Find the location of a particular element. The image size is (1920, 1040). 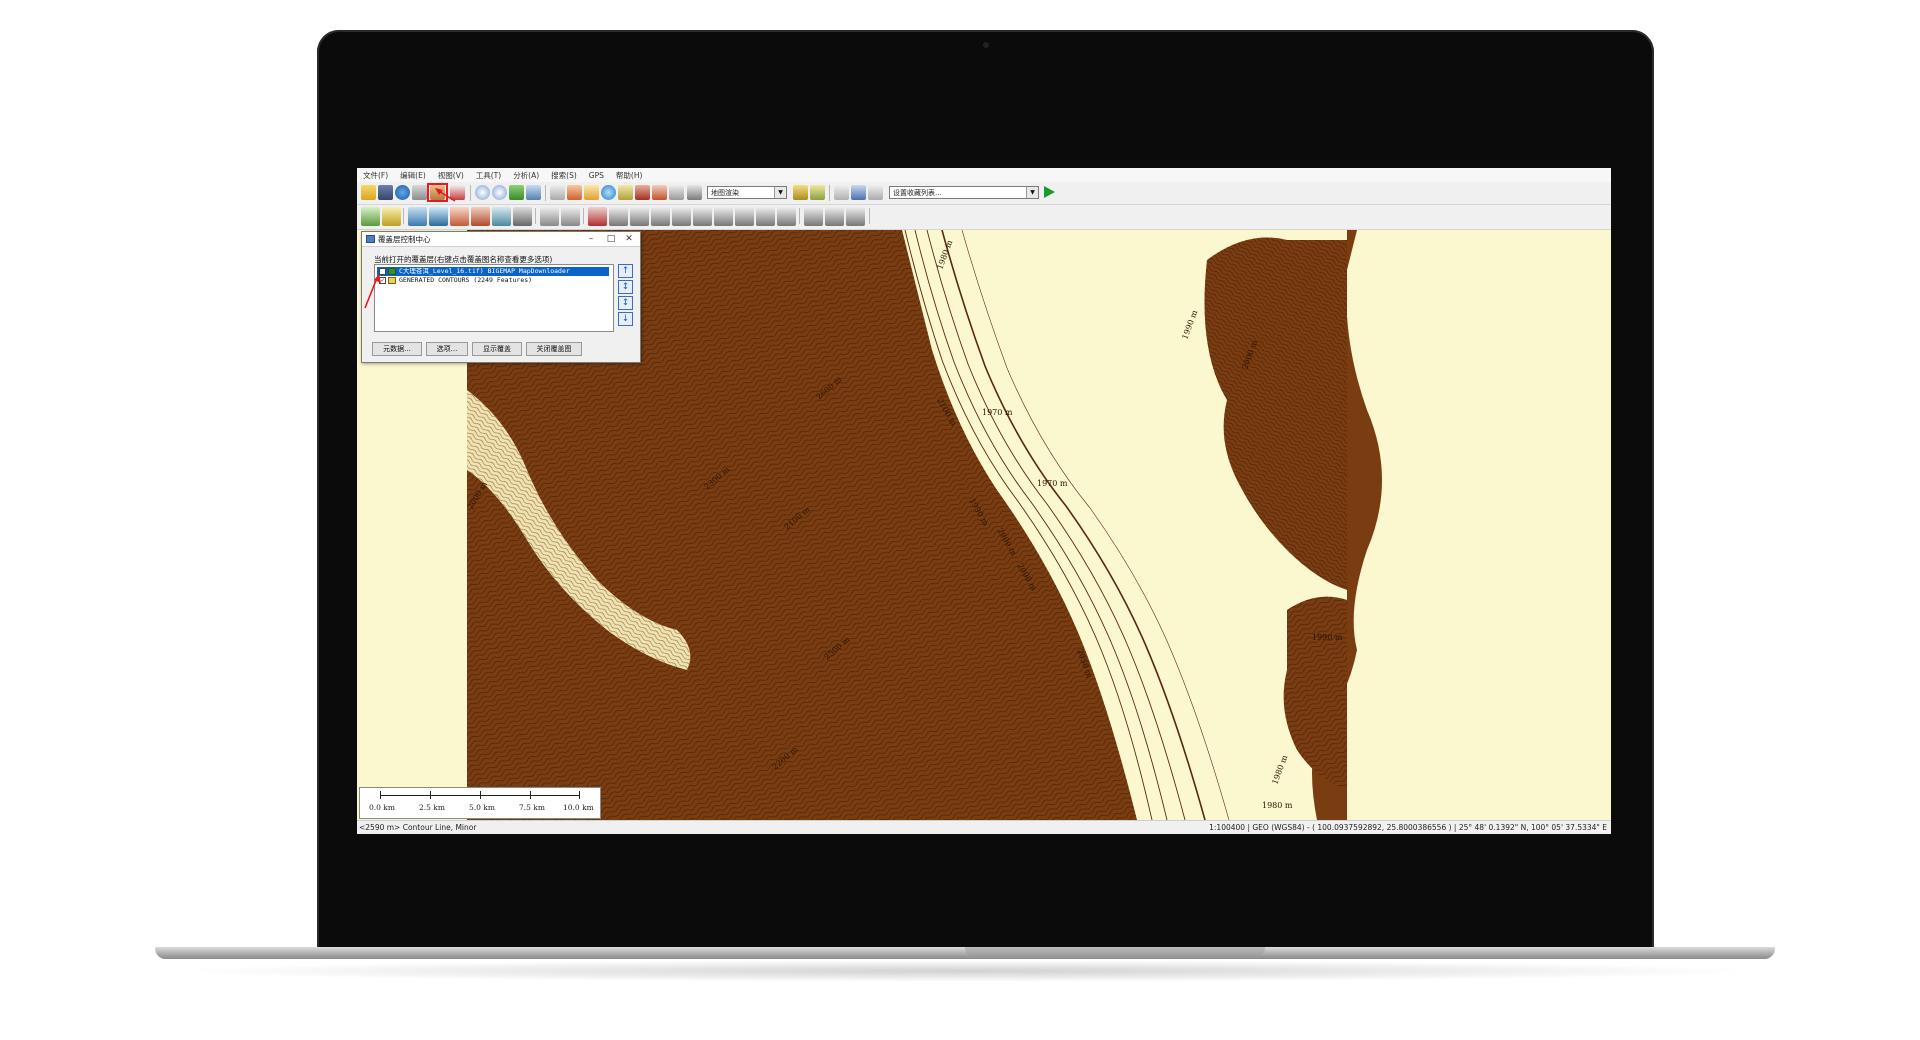

layer-checkbox is located at coordinates (382, 271).